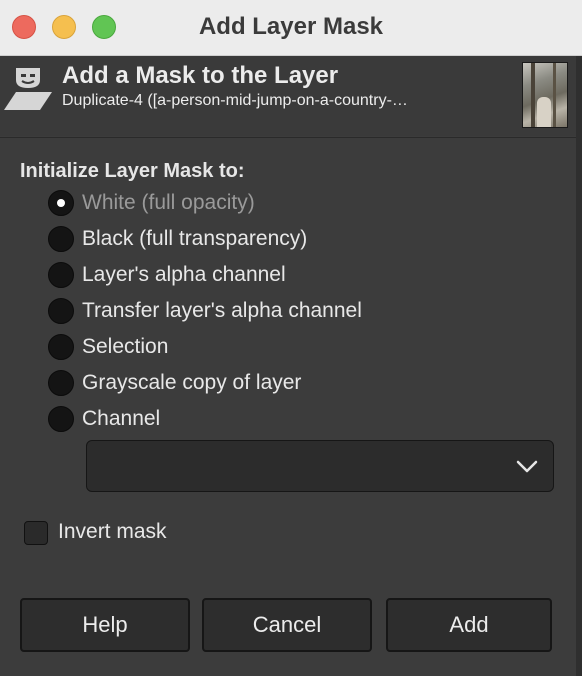  I want to click on add-button: Add, so click(469, 625).